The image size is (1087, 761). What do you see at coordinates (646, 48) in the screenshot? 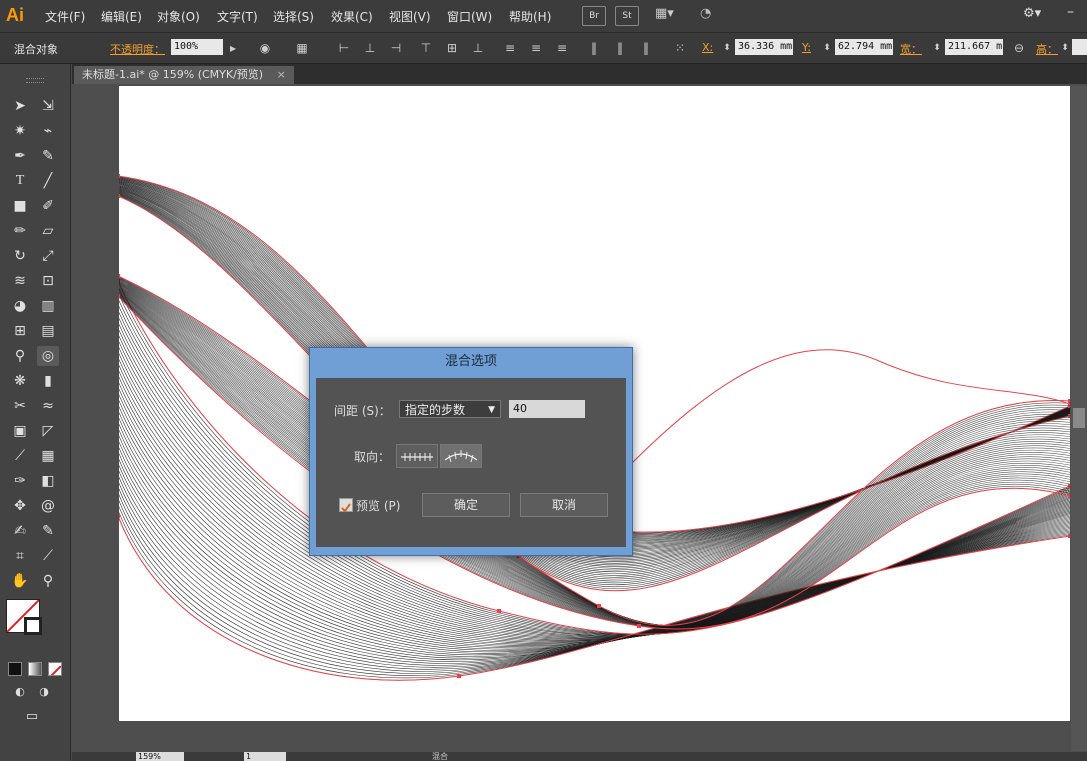
I see `distribute-right-icon: ‖` at bounding box center [646, 48].